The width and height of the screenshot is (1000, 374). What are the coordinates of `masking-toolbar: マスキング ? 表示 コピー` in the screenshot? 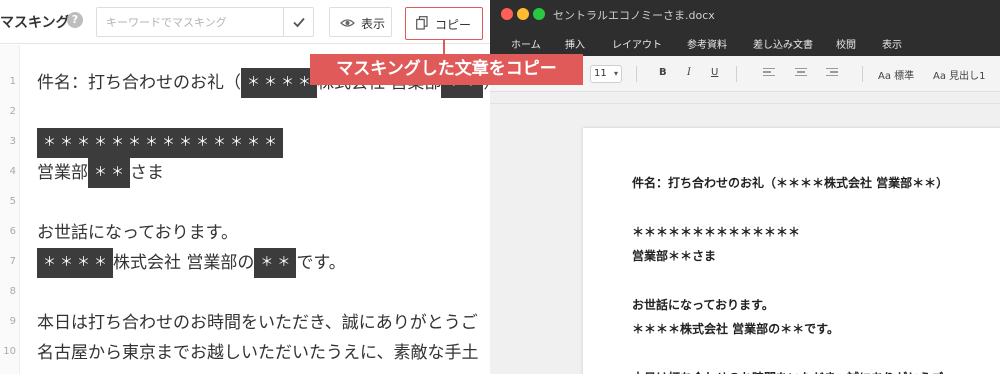 It's located at (245, 22).